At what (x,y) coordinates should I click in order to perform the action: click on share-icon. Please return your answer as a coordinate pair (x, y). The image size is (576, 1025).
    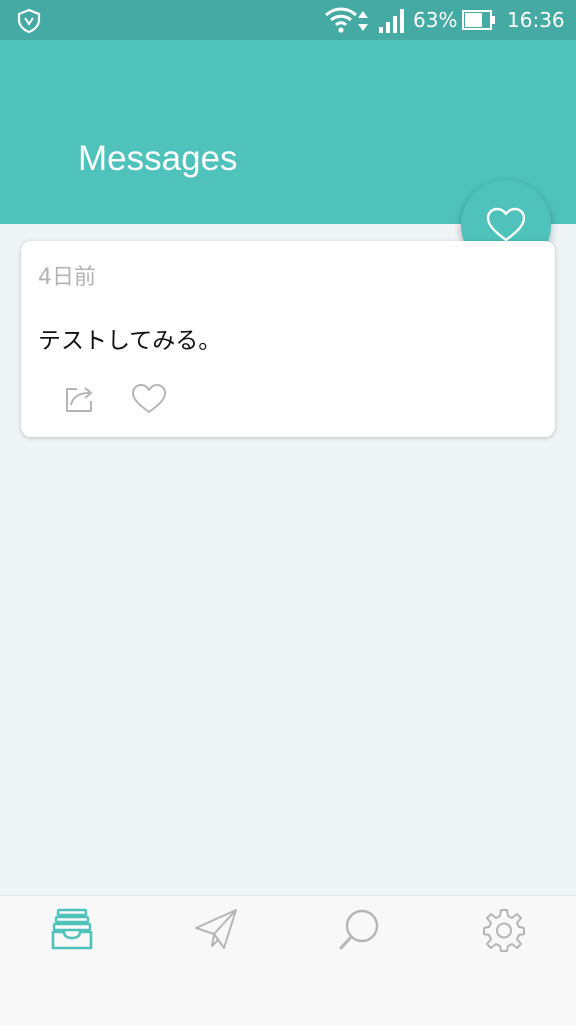
    Looking at the image, I should click on (80, 399).